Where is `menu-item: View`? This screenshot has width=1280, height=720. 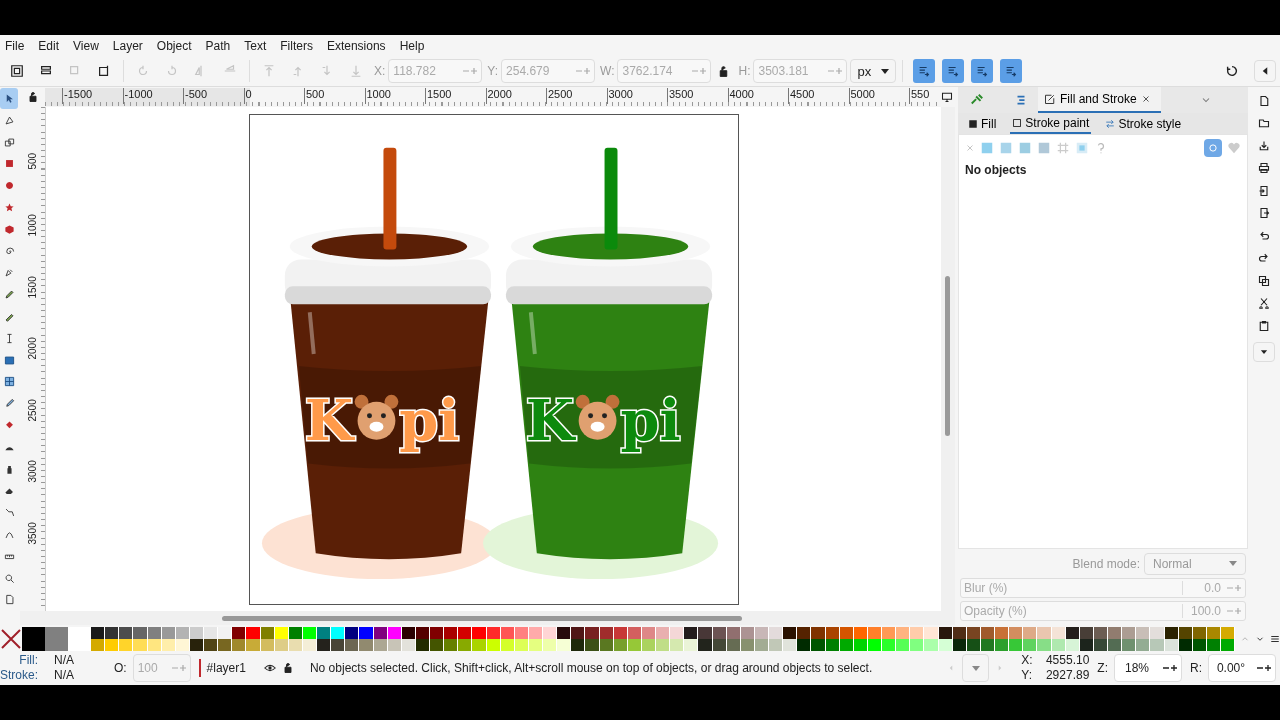
menu-item: View is located at coordinates (86, 45).